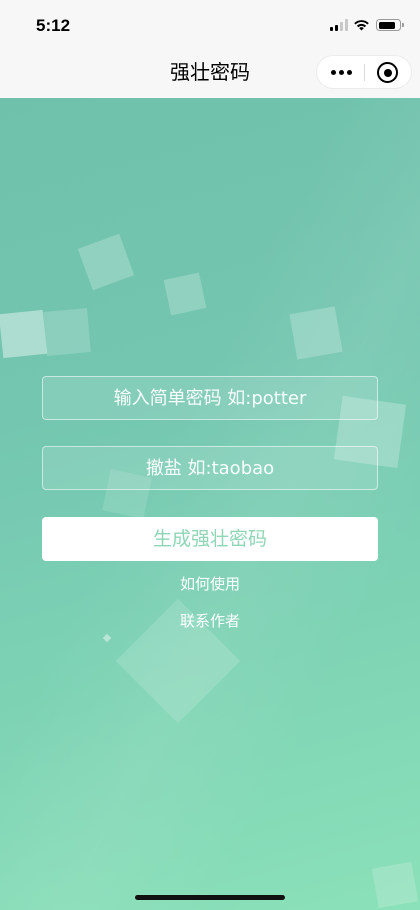  I want to click on signal-icon, so click(339, 25).